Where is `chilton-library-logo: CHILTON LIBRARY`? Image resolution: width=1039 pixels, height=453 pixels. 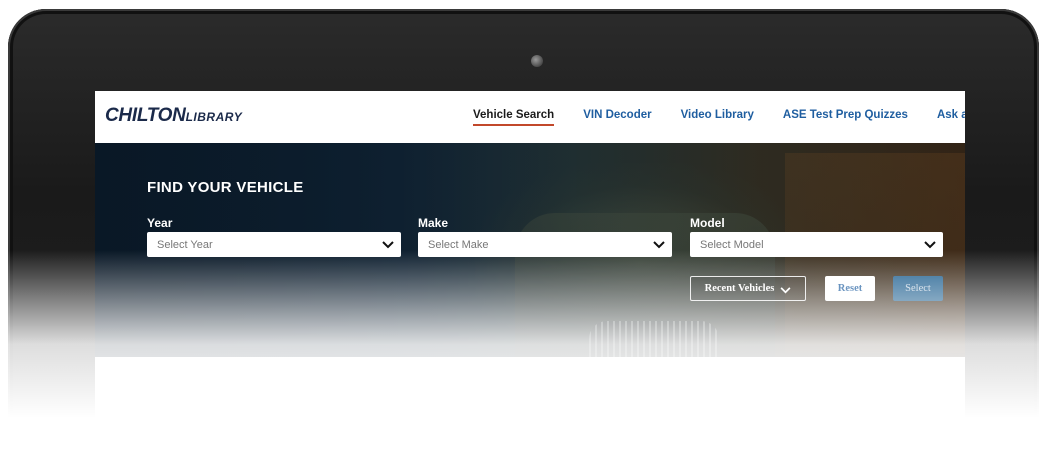
chilton-library-logo: CHILTON LIBRARY is located at coordinates (173, 117).